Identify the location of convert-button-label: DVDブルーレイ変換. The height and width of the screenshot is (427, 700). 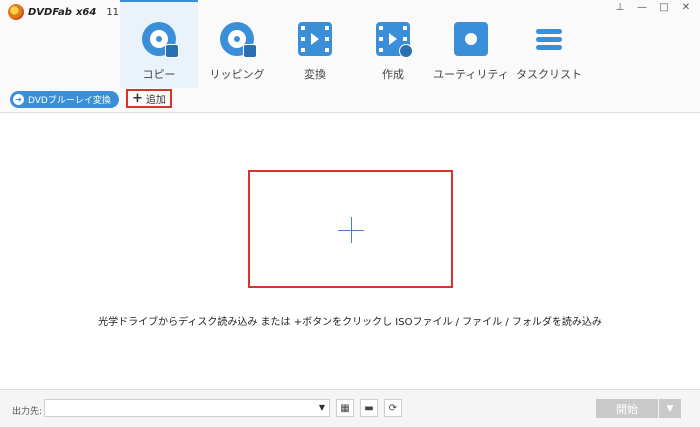
(69, 101).